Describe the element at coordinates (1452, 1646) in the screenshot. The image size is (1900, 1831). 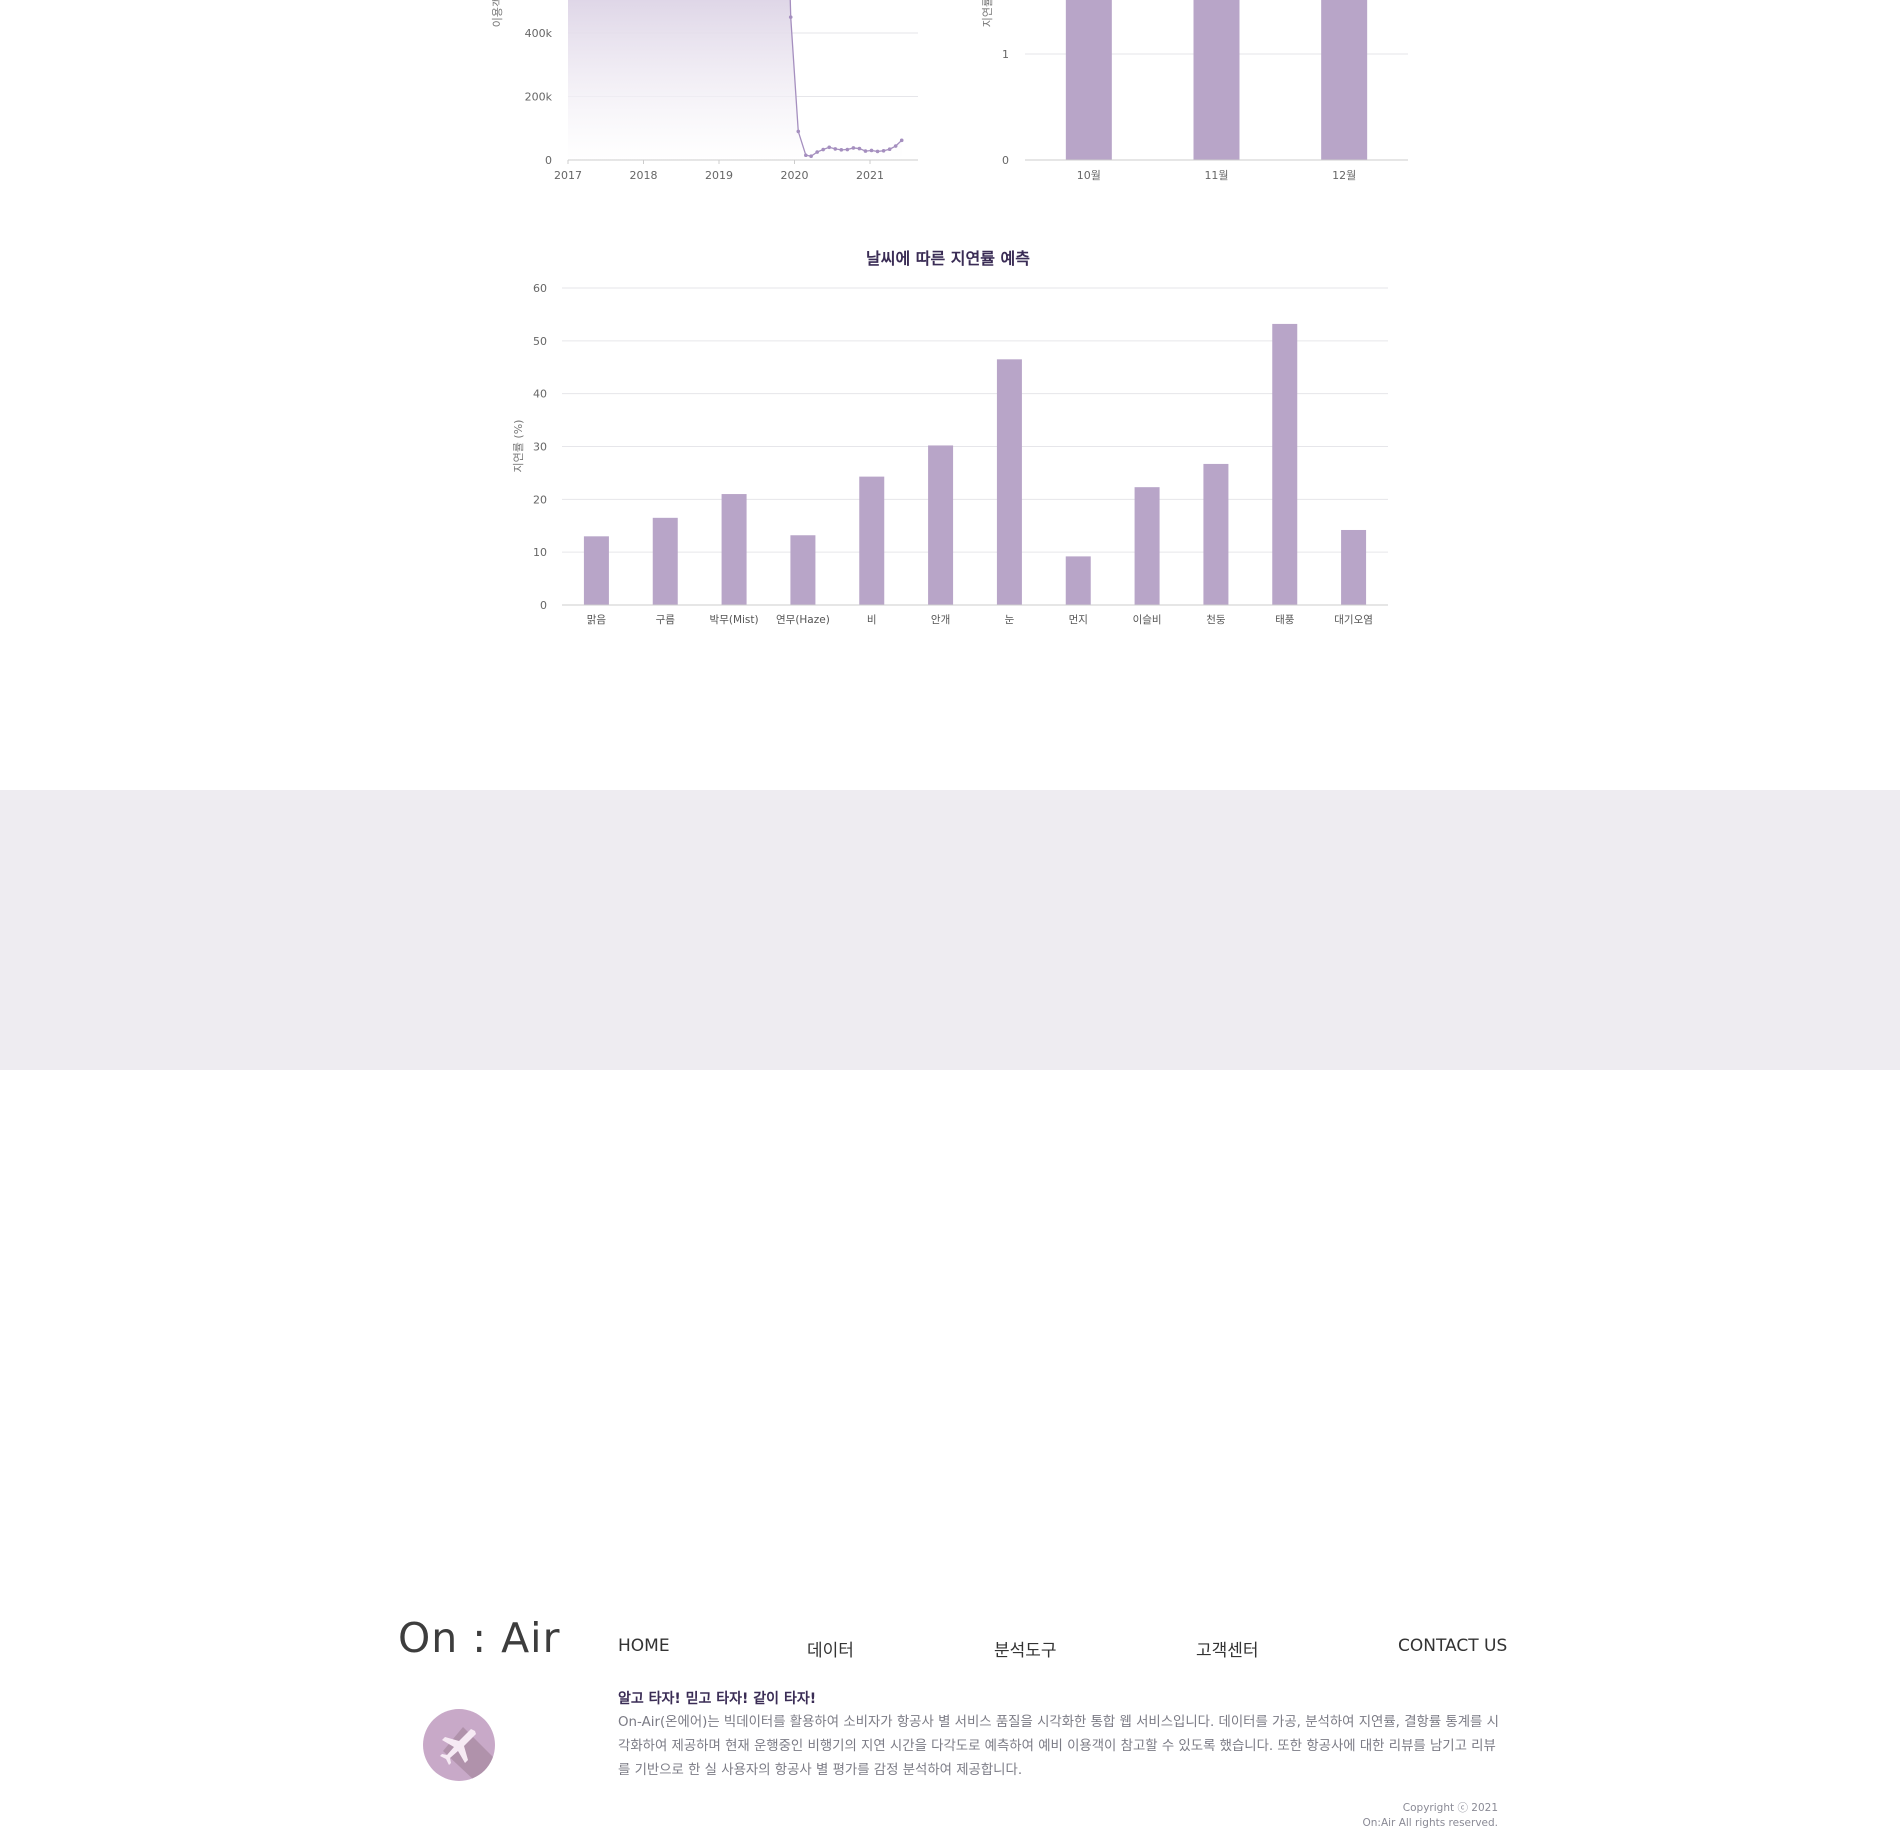
I see `nav-contact-us: CONTACT US` at that location.